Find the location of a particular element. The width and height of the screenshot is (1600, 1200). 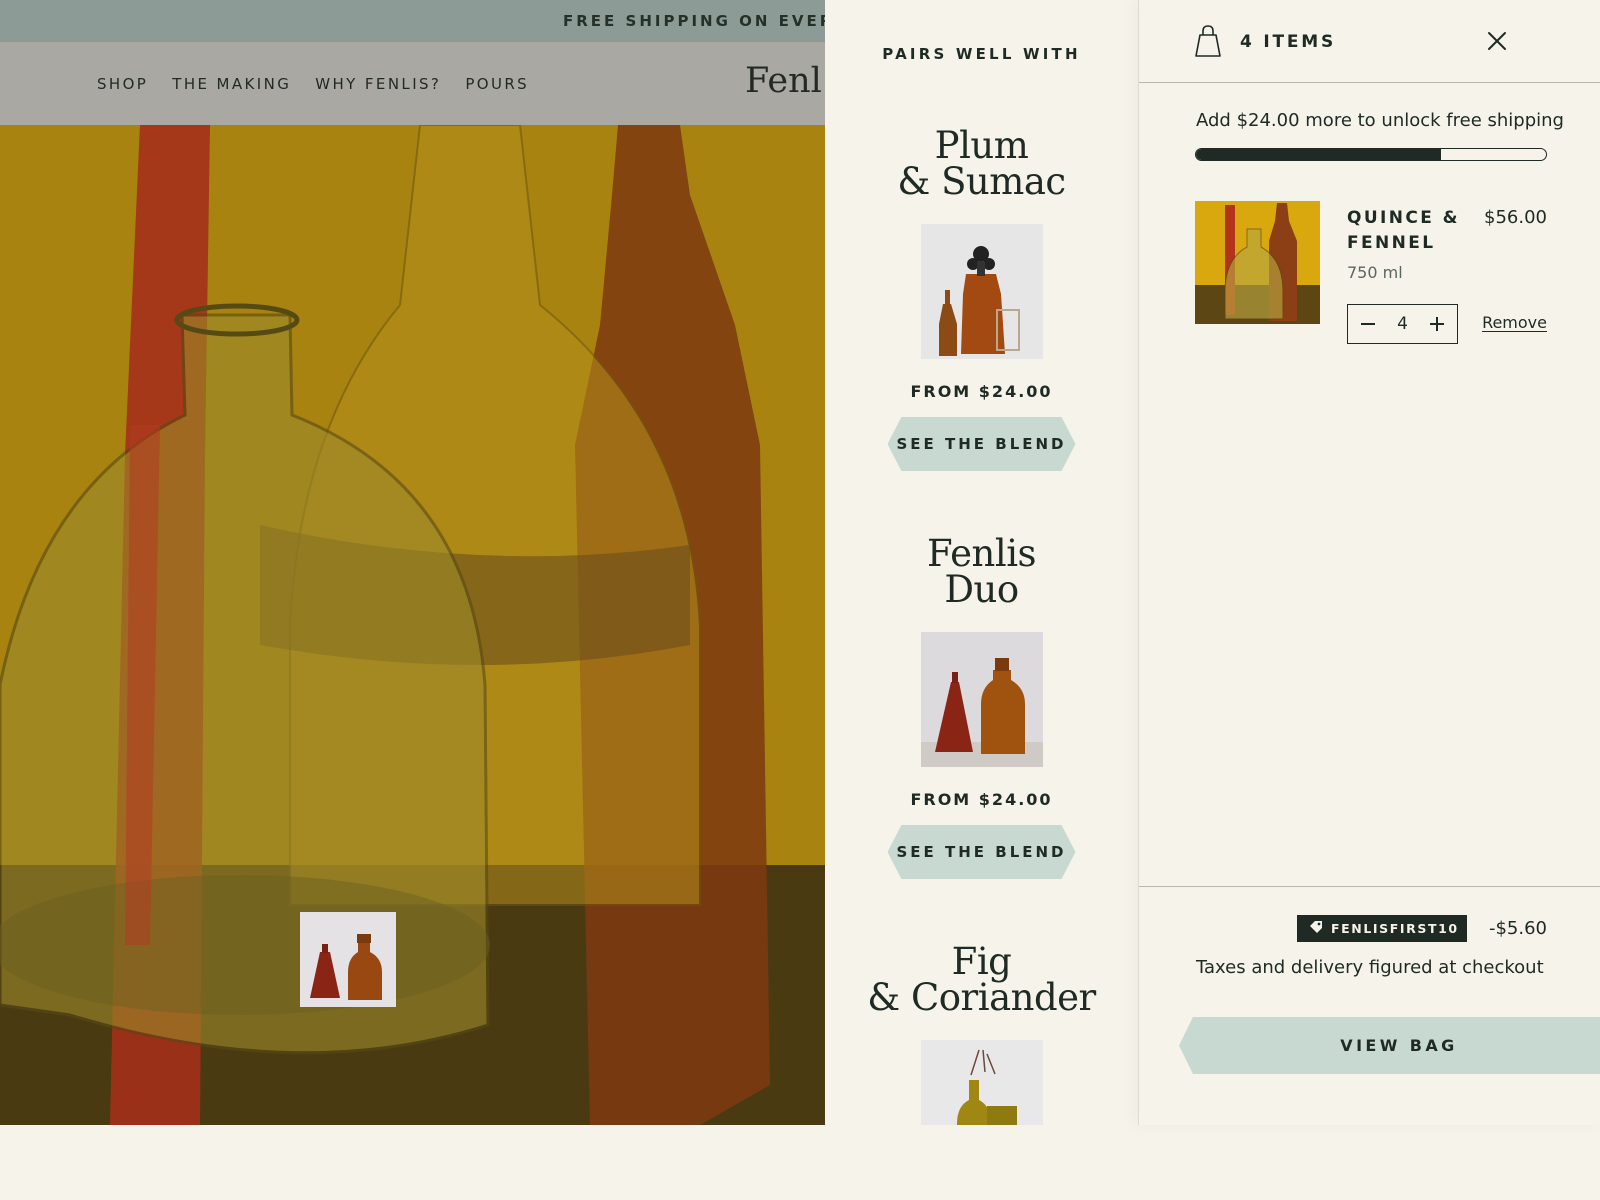

line-item-variant: 750 ml is located at coordinates (1375, 272).